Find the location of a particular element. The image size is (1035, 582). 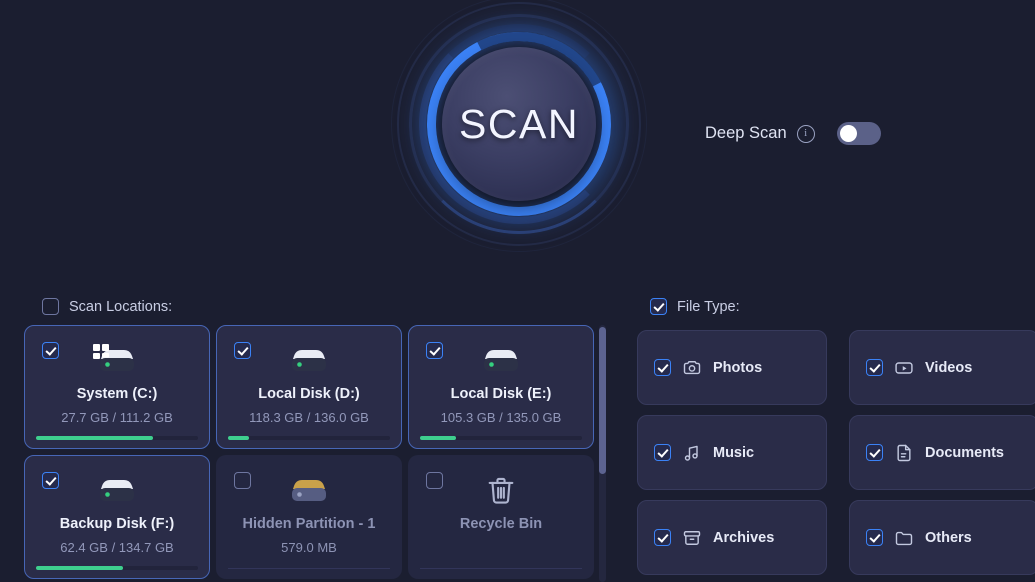

location-card: Local Disk (D:) 118.3 GB / 136.0 GB is located at coordinates (309, 387).